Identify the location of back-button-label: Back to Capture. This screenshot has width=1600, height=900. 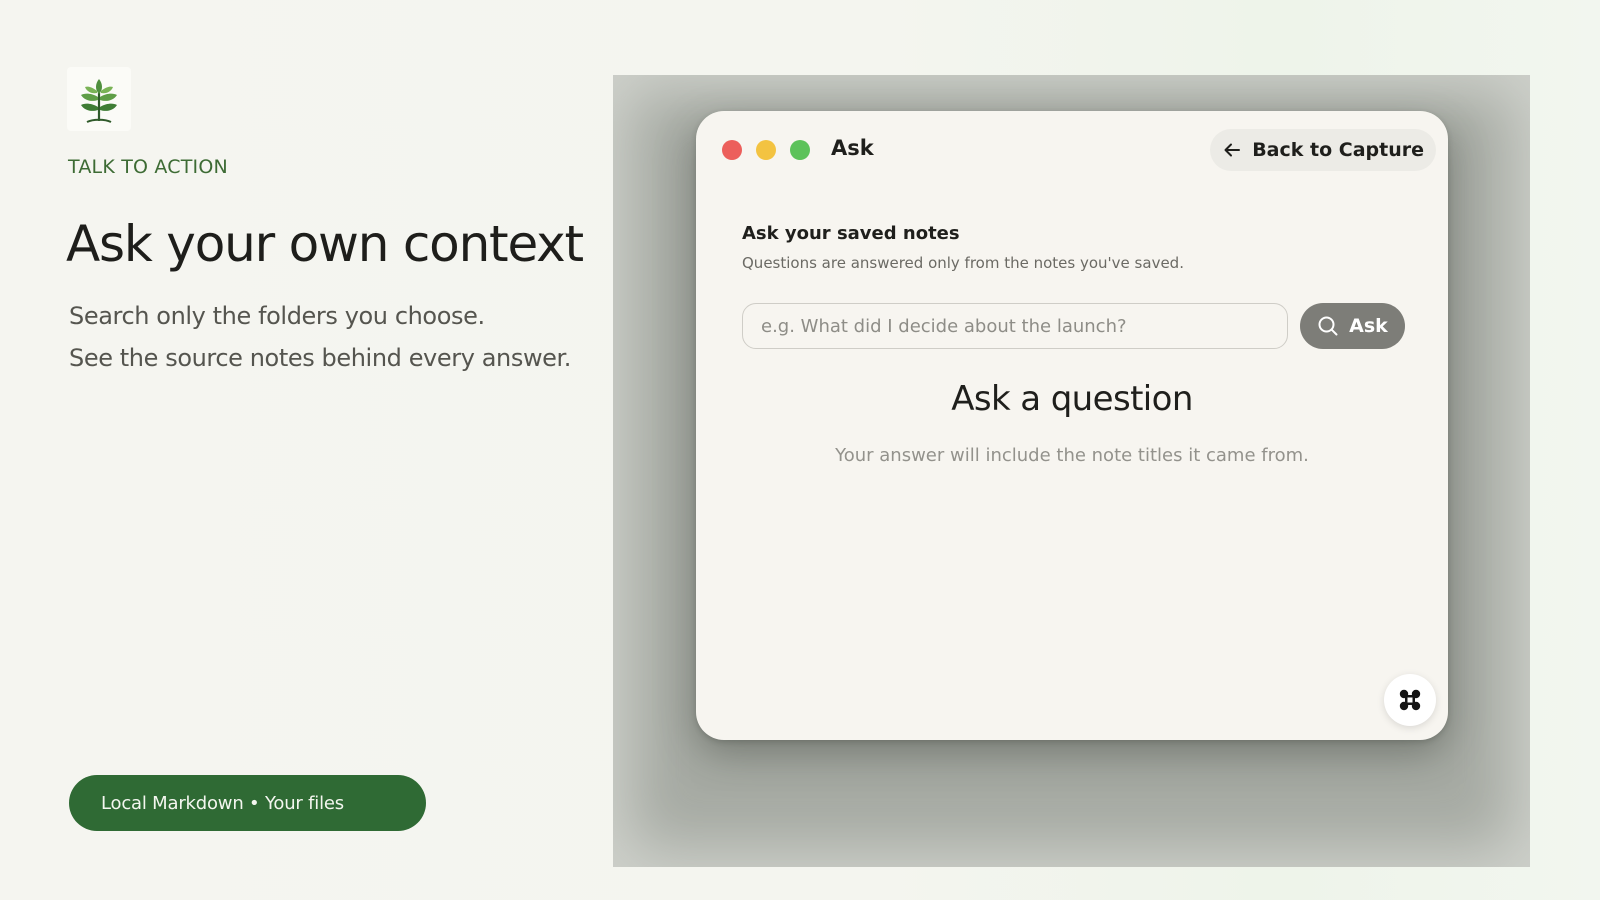
(1338, 150).